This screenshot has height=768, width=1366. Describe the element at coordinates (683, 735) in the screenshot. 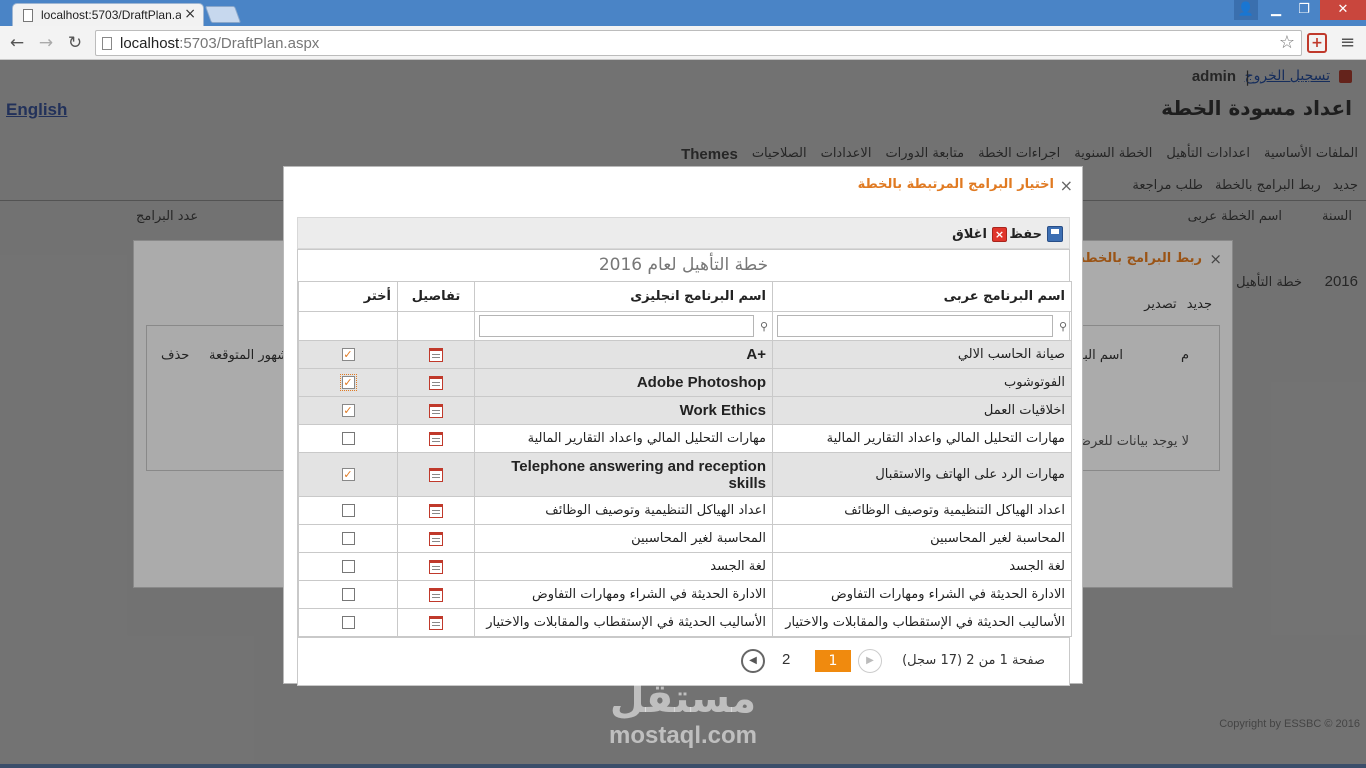

I see `watermark-en: mostaql.com` at that location.